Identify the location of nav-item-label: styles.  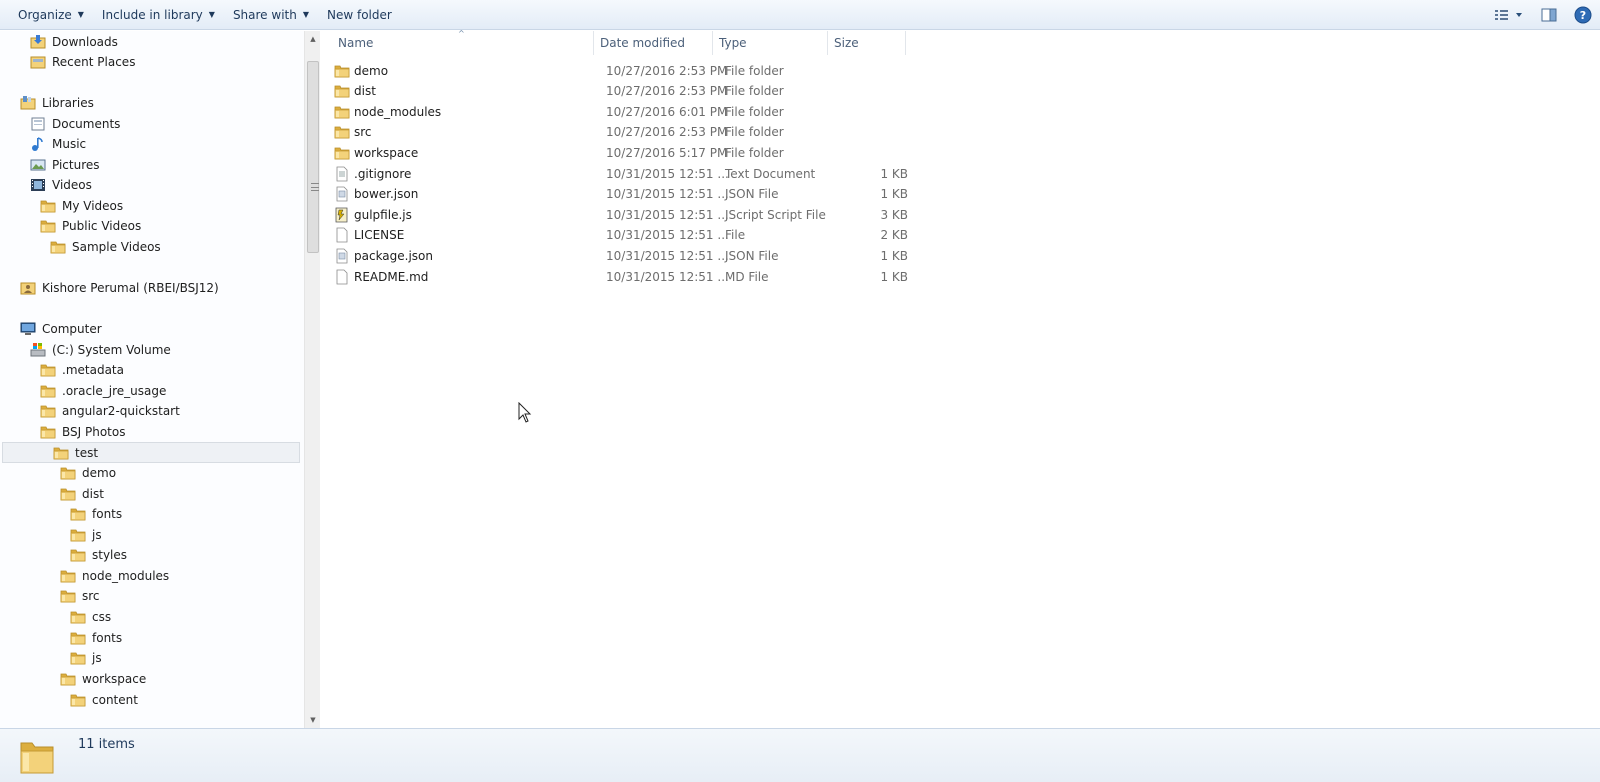
(110, 554).